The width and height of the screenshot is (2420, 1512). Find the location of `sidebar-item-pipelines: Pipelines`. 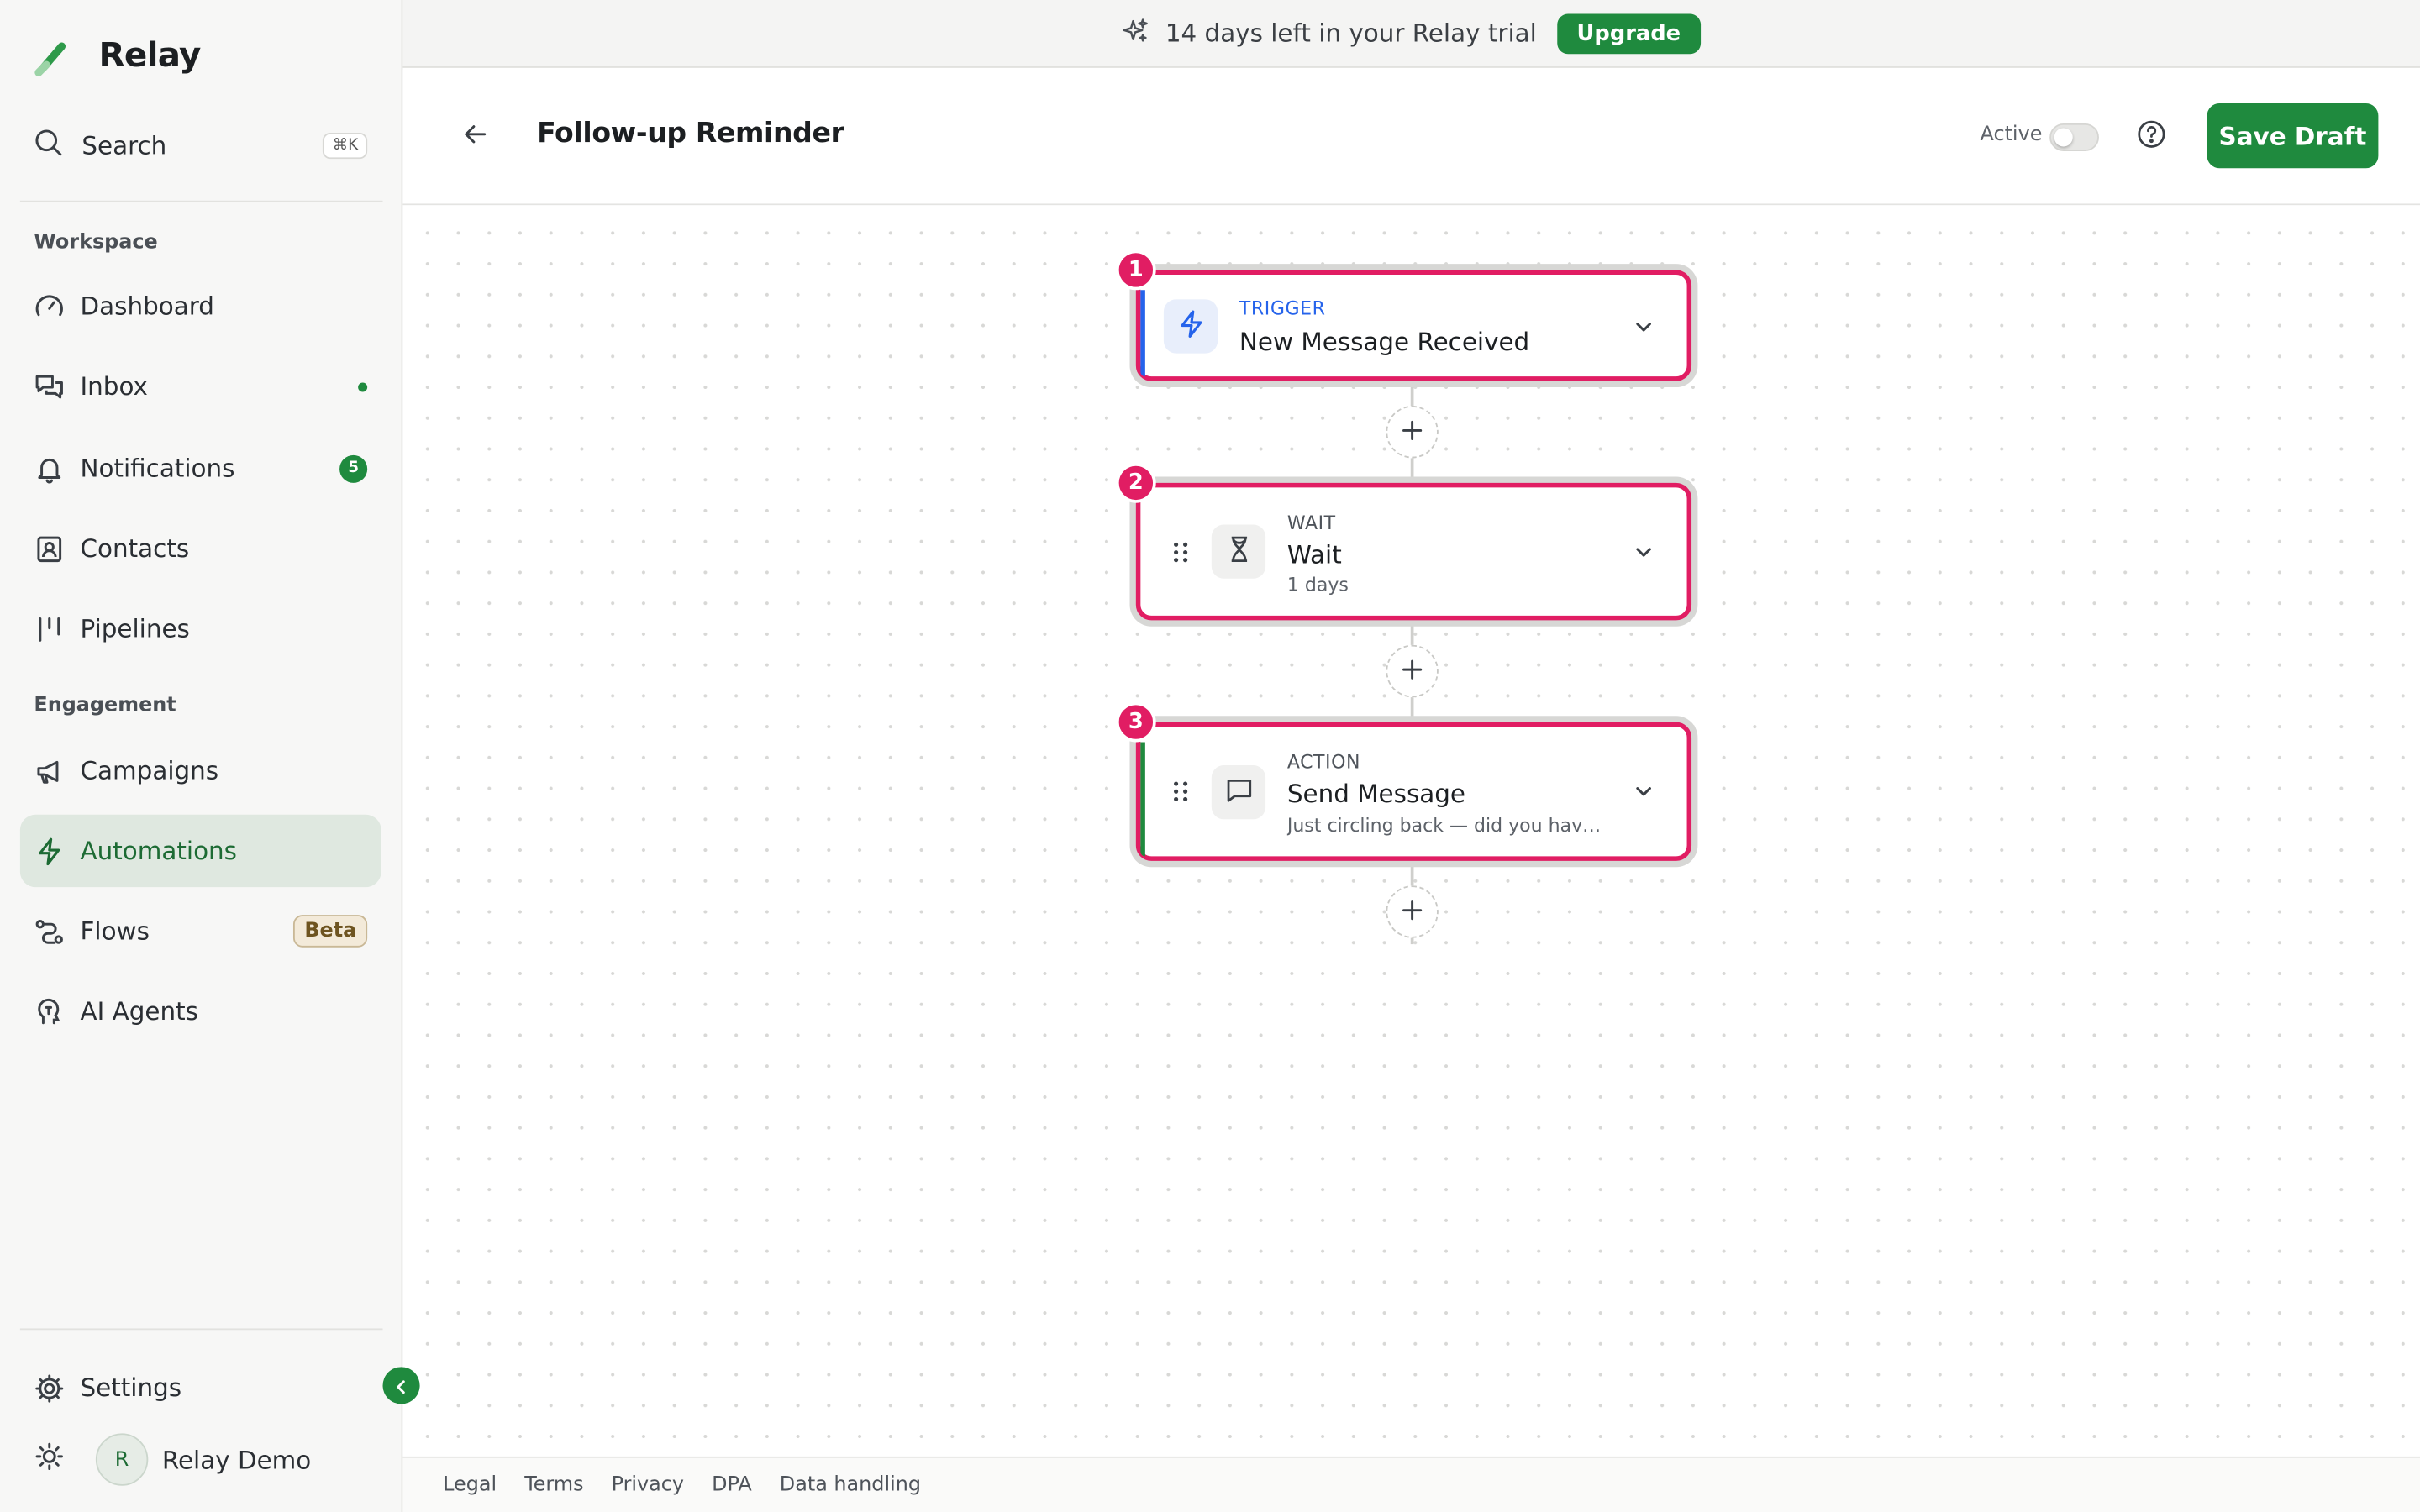

sidebar-item-pipelines: Pipelines is located at coordinates (200, 628).